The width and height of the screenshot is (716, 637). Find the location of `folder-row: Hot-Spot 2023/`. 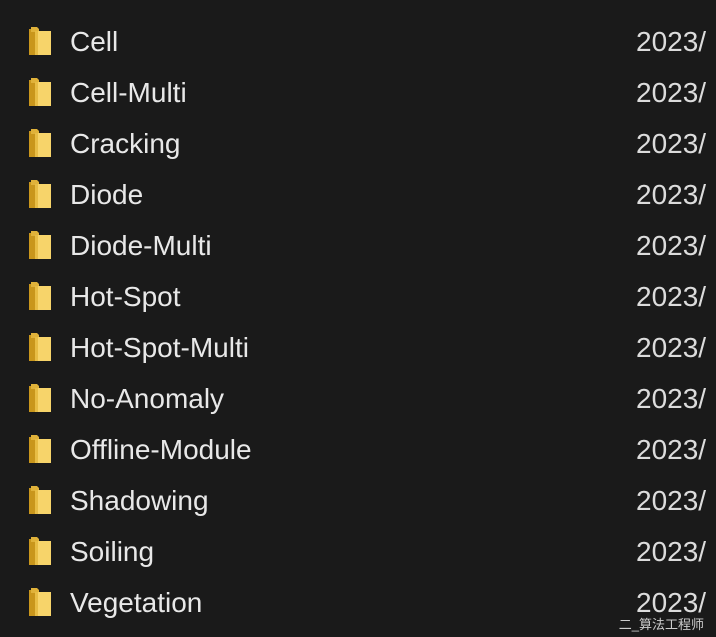

folder-row: Hot-Spot 2023/ is located at coordinates (358, 296).